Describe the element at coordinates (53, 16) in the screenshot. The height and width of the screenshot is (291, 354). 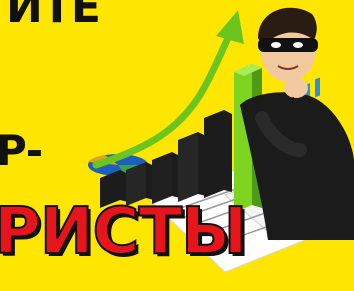
I see `headline-line-1: ИТЕ` at that location.